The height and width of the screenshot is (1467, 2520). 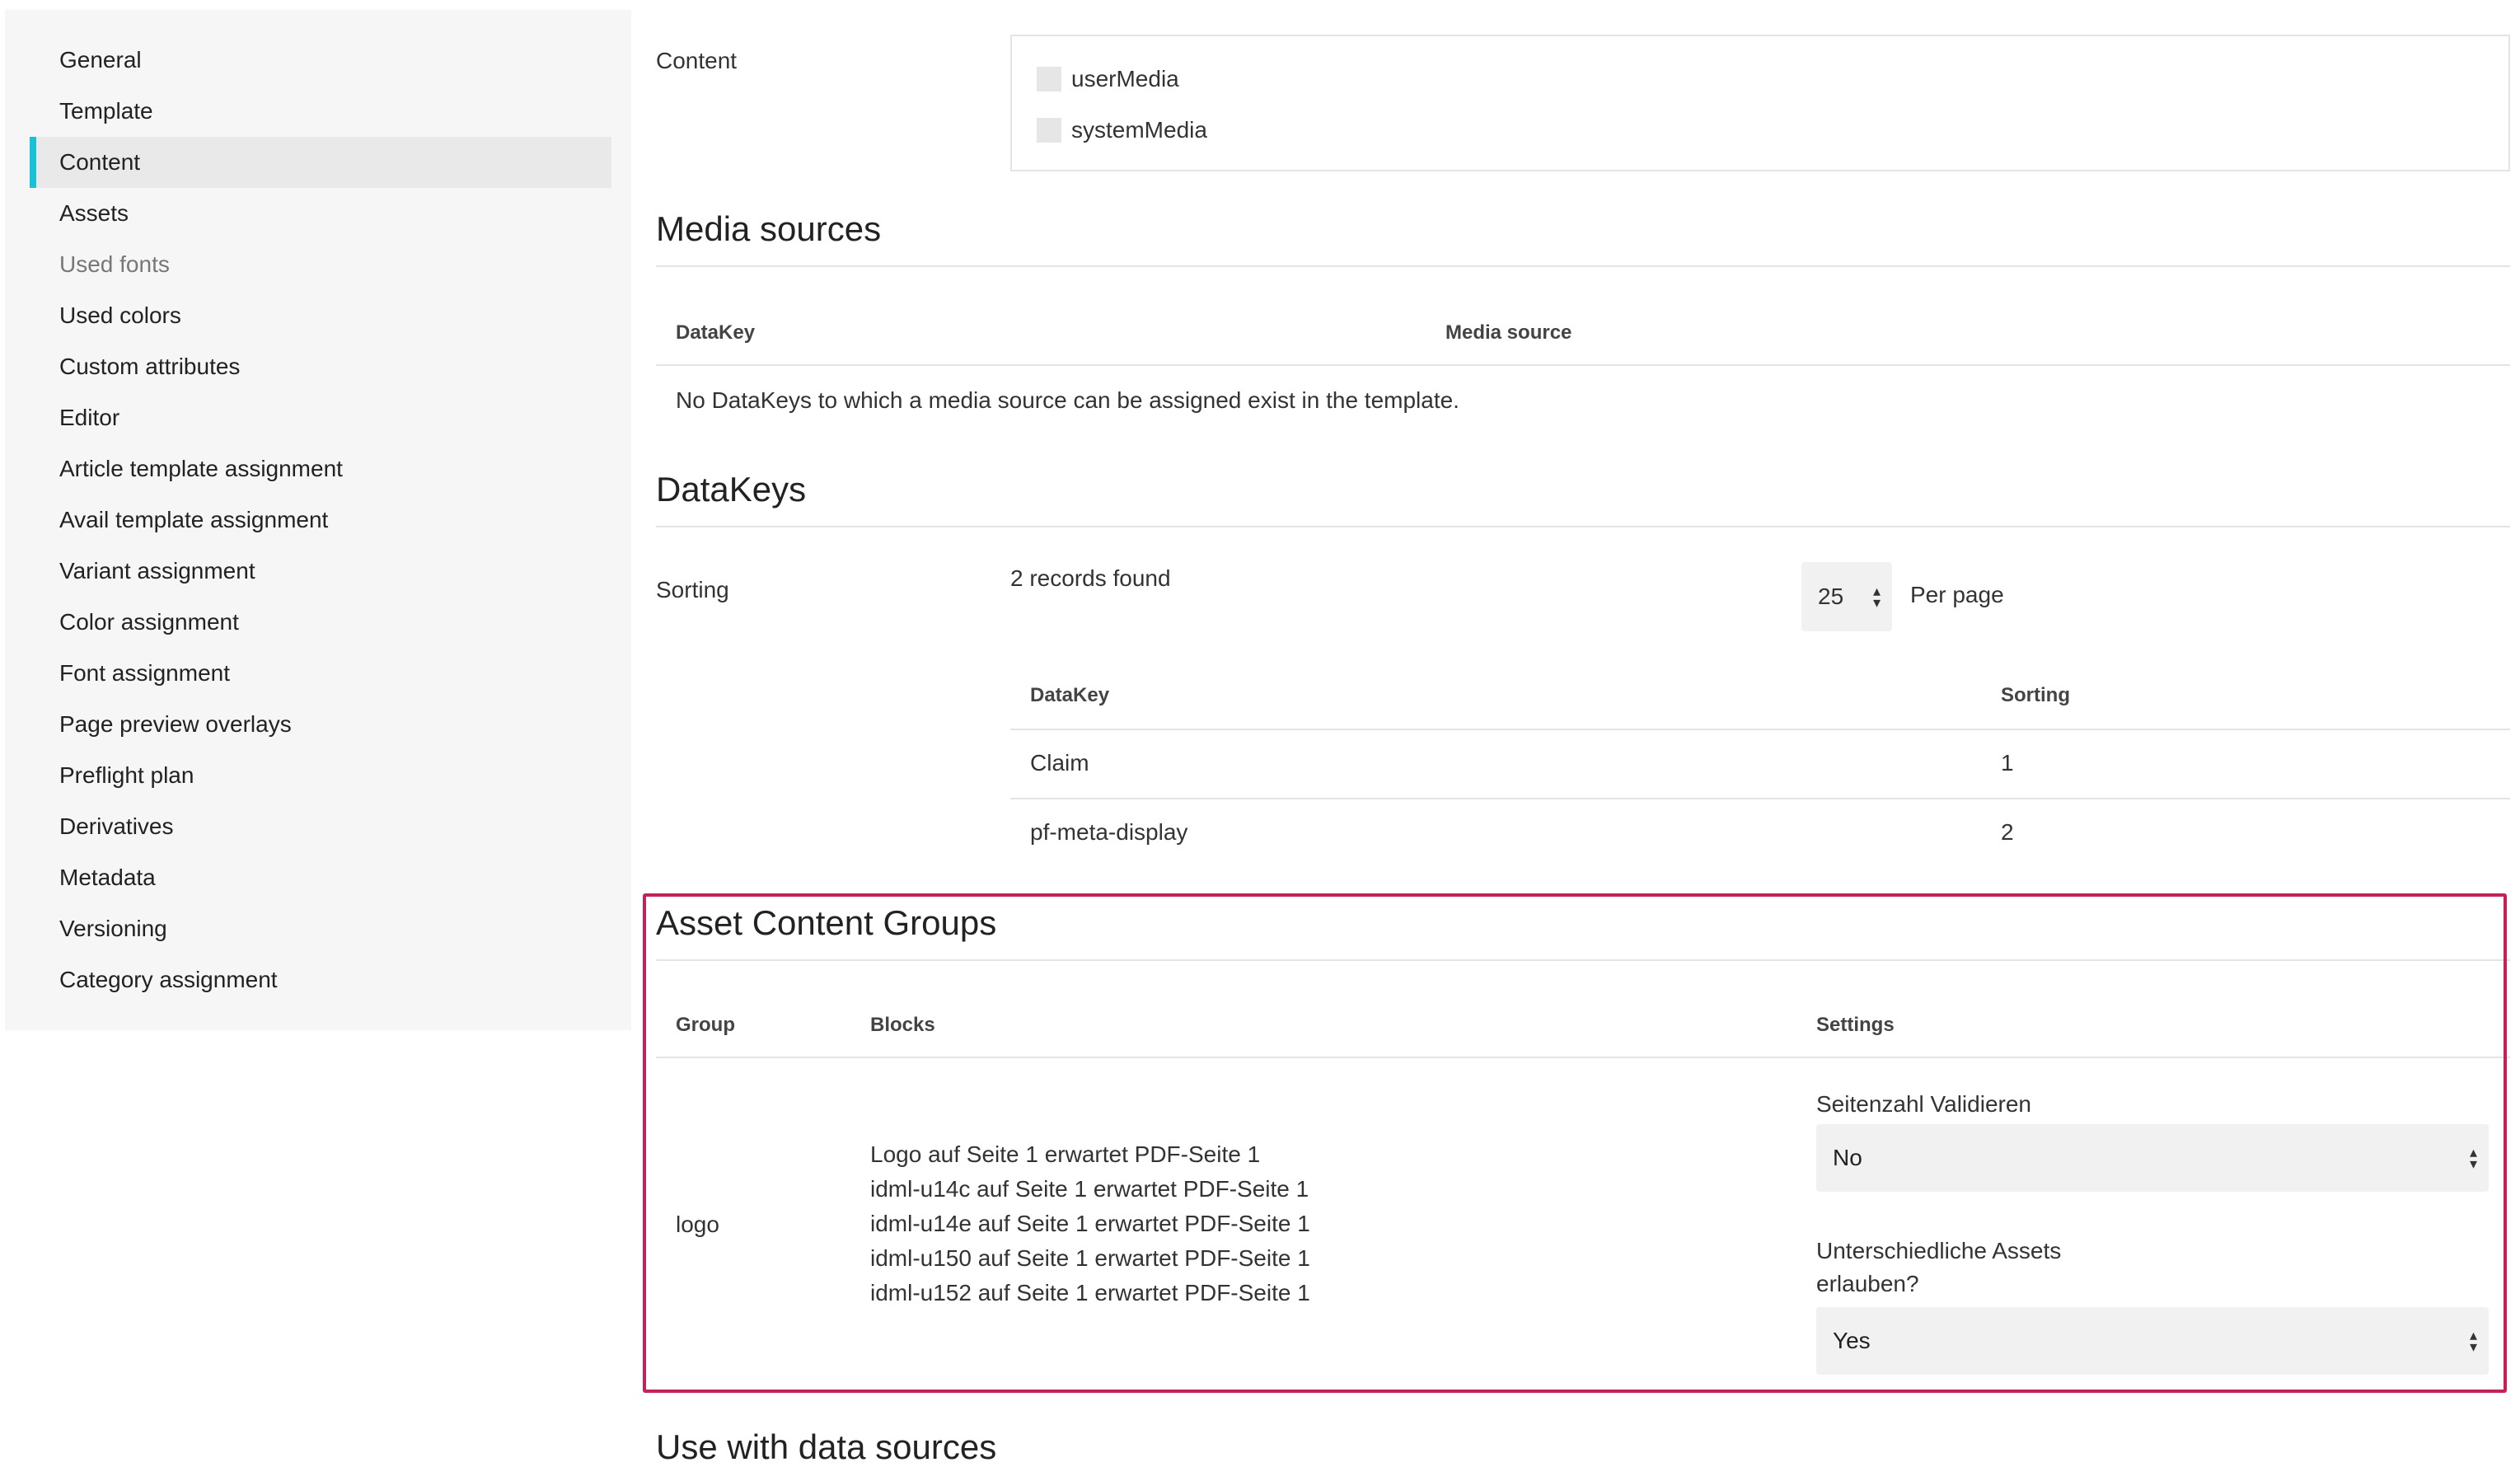 What do you see at coordinates (175, 724) in the screenshot?
I see `sidebar-item-label: Page preview overlays` at bounding box center [175, 724].